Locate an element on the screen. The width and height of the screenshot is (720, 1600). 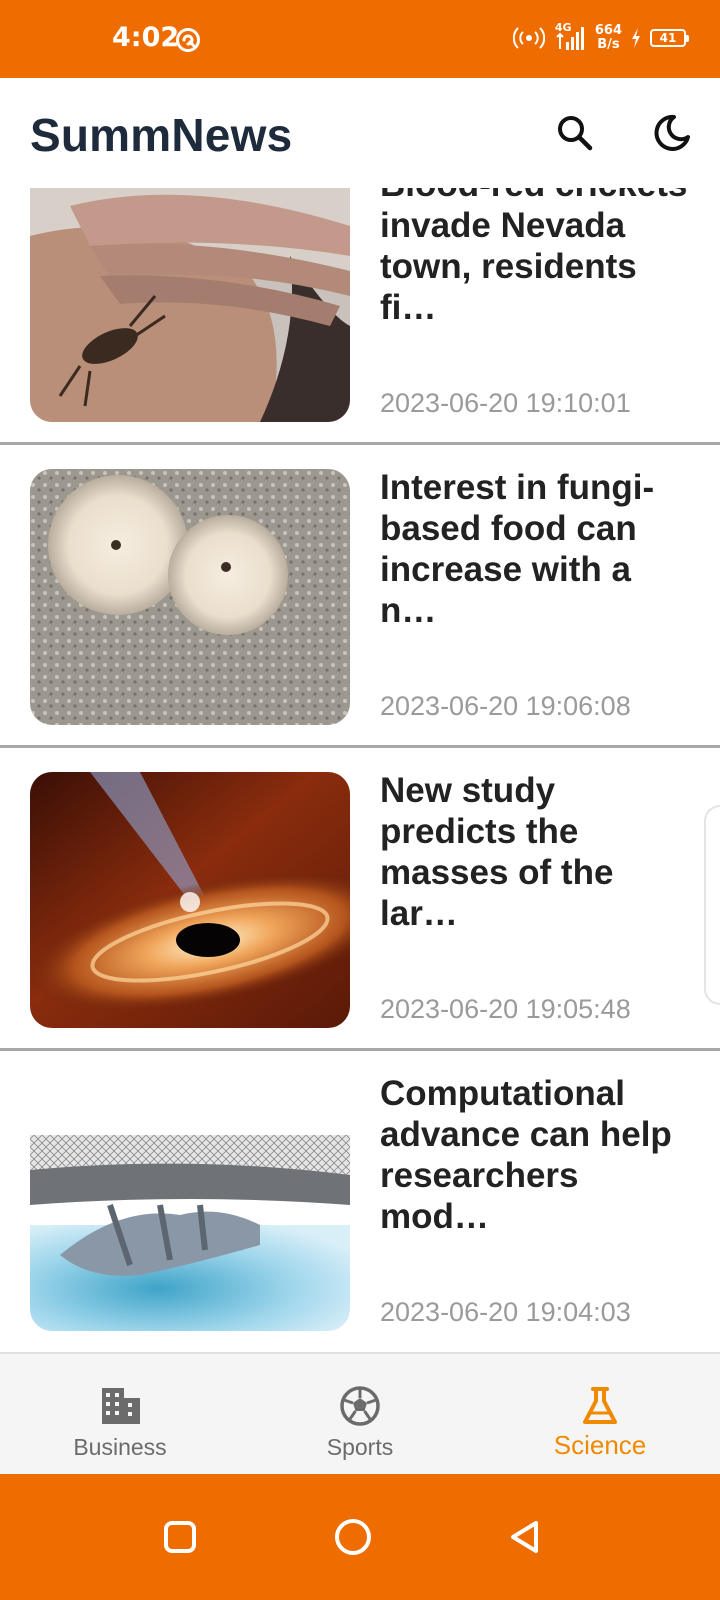
edge-panel-handle is located at coordinates (712, 905).